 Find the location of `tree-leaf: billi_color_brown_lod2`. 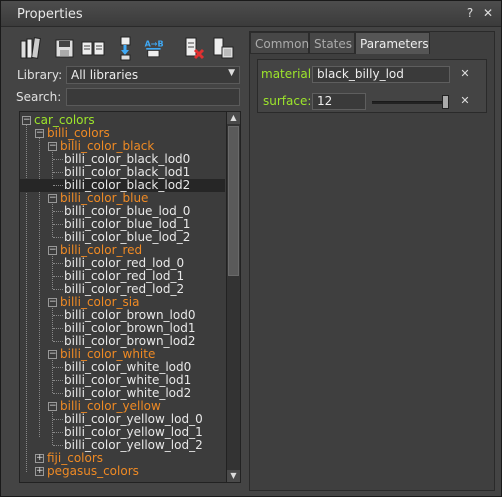

tree-leaf: billi_color_brown_lod2 is located at coordinates (122, 341).